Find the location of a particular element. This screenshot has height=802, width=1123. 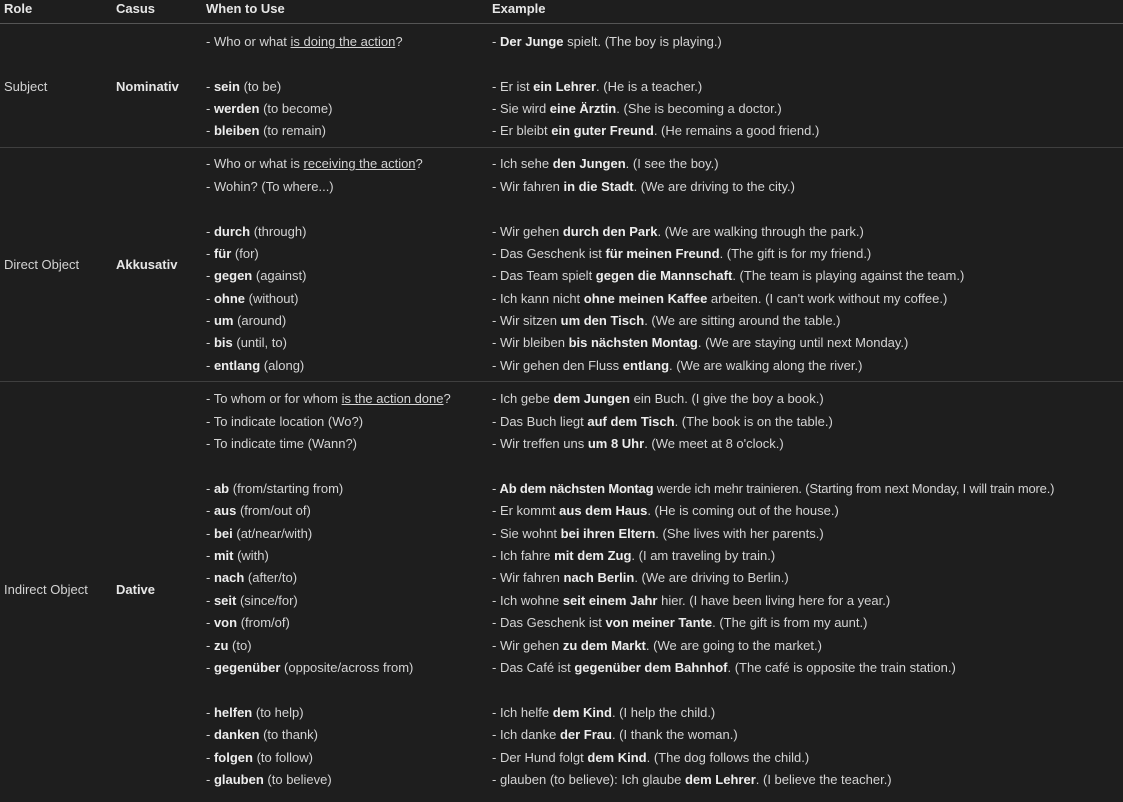

header-role: Role is located at coordinates (18, 8).